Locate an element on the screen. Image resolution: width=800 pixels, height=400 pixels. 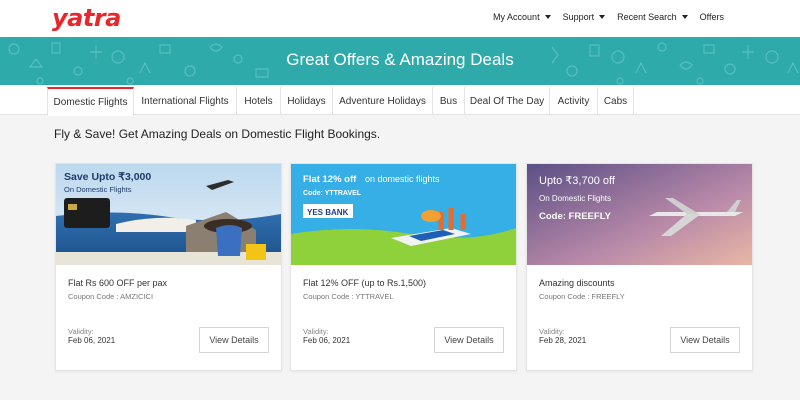
next-row-hint is located at coordinates (400, 394).